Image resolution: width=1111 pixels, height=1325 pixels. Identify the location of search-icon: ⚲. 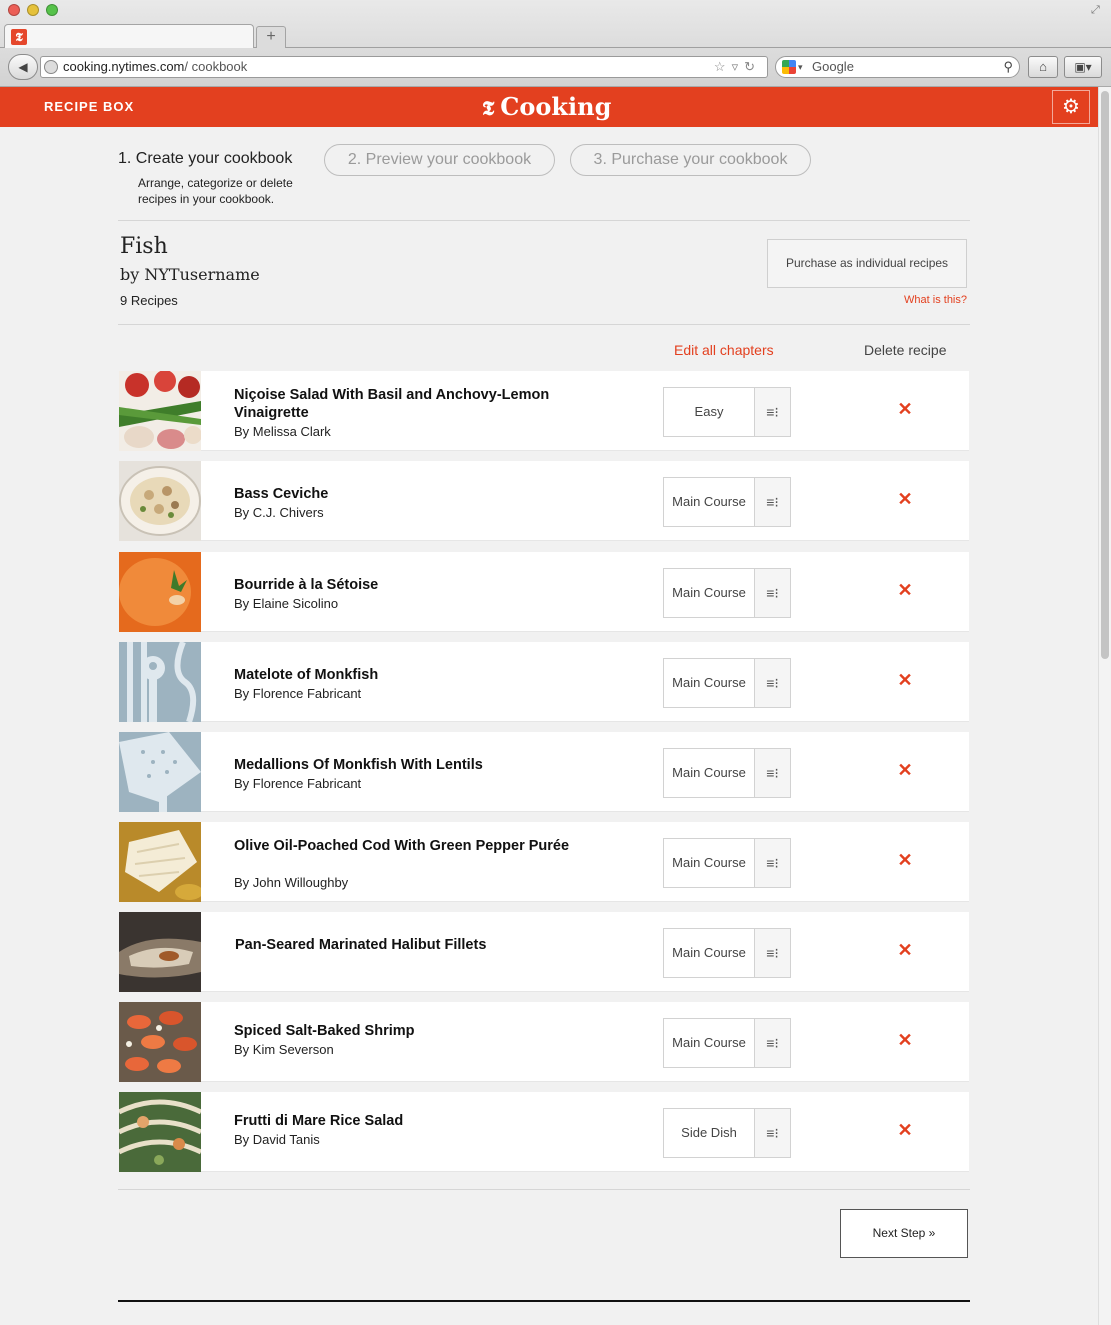
(1008, 67).